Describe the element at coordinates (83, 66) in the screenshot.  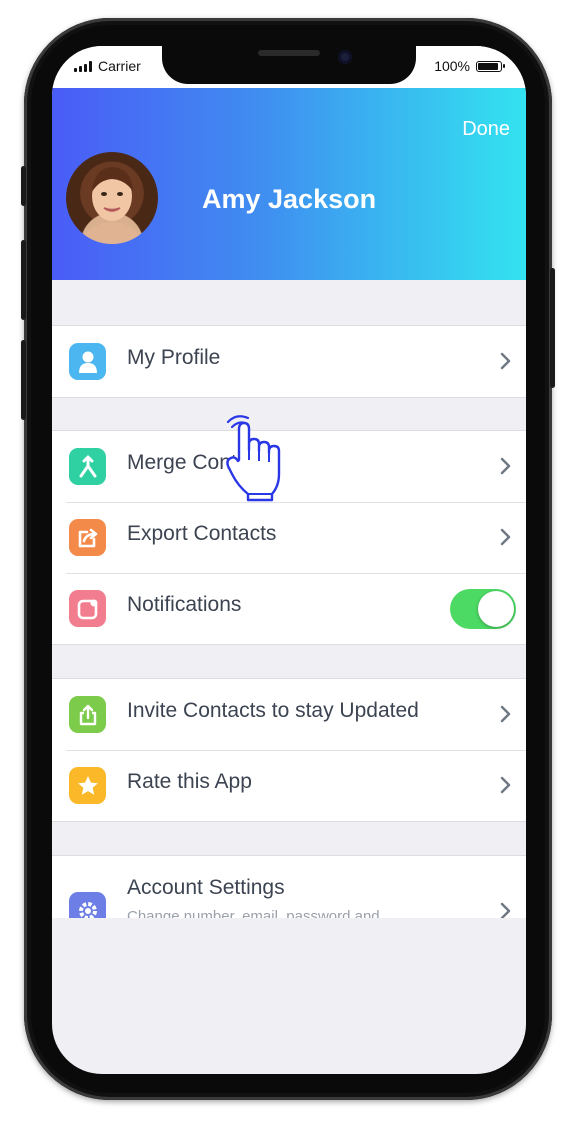
I see `signal-icon` at that location.